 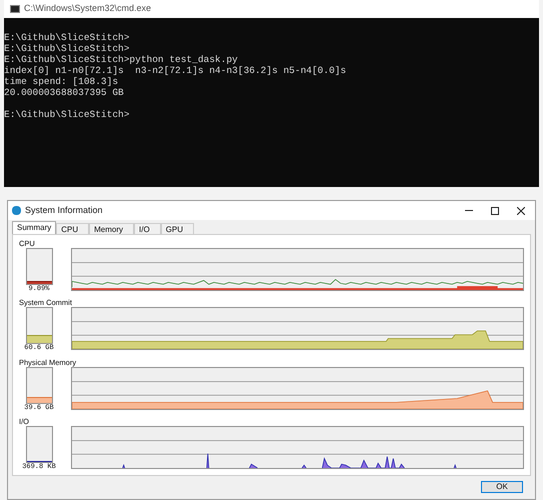 I want to click on tab: I/O, so click(x=147, y=228).